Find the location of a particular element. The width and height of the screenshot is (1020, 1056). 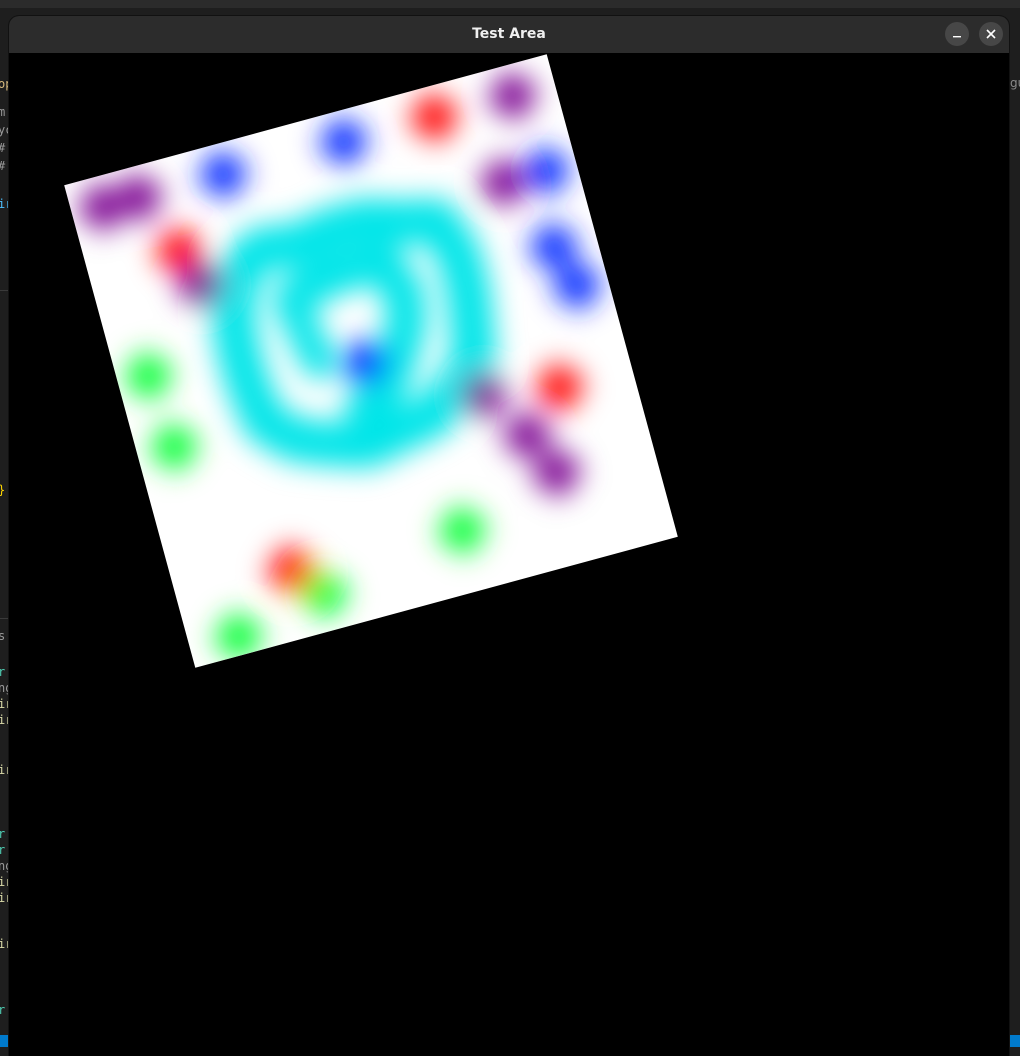

minimize-button is located at coordinates (957, 34).